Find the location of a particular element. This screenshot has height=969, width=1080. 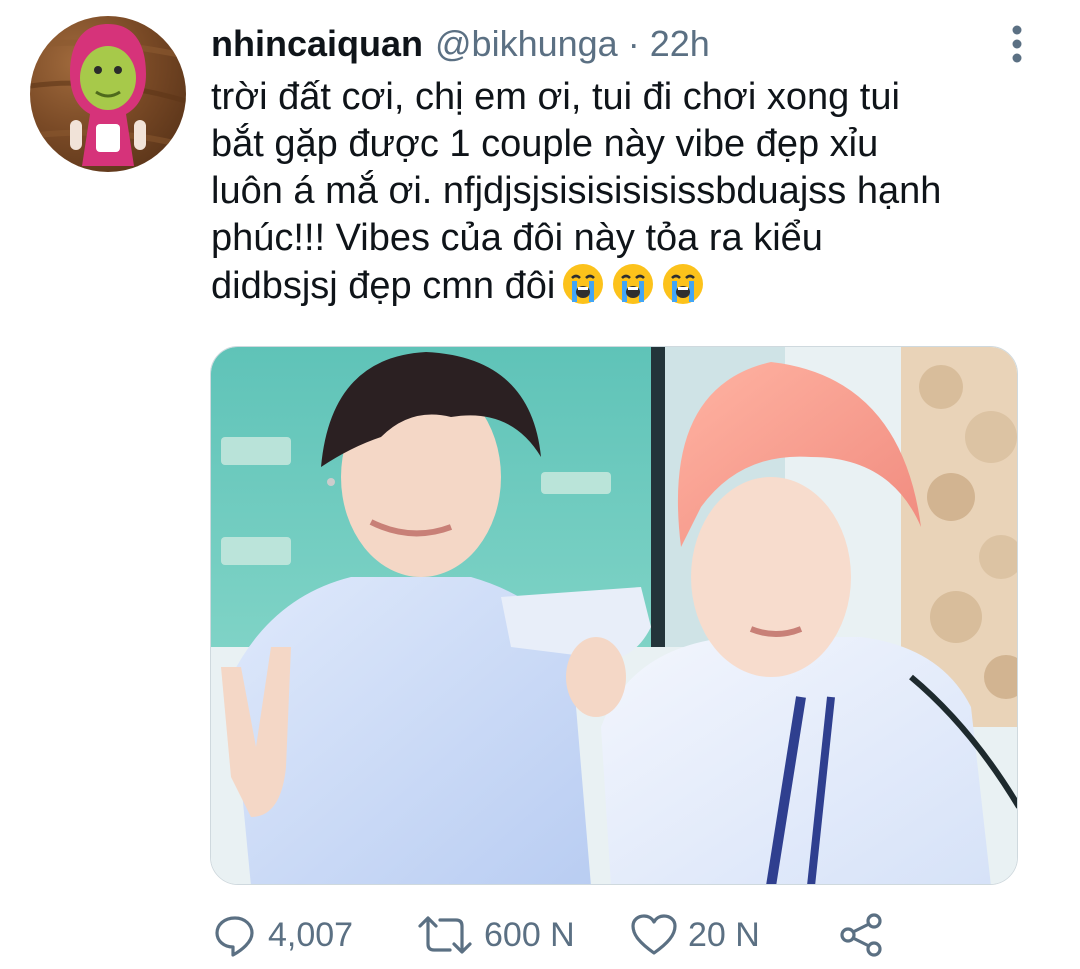

heart-icon is located at coordinates (654, 934).